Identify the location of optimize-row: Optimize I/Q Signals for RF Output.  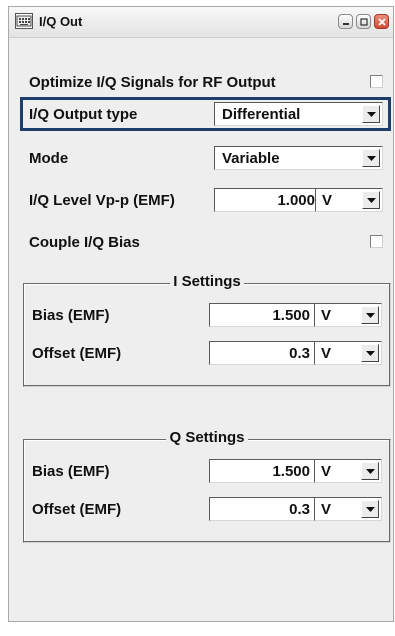
(206, 83).